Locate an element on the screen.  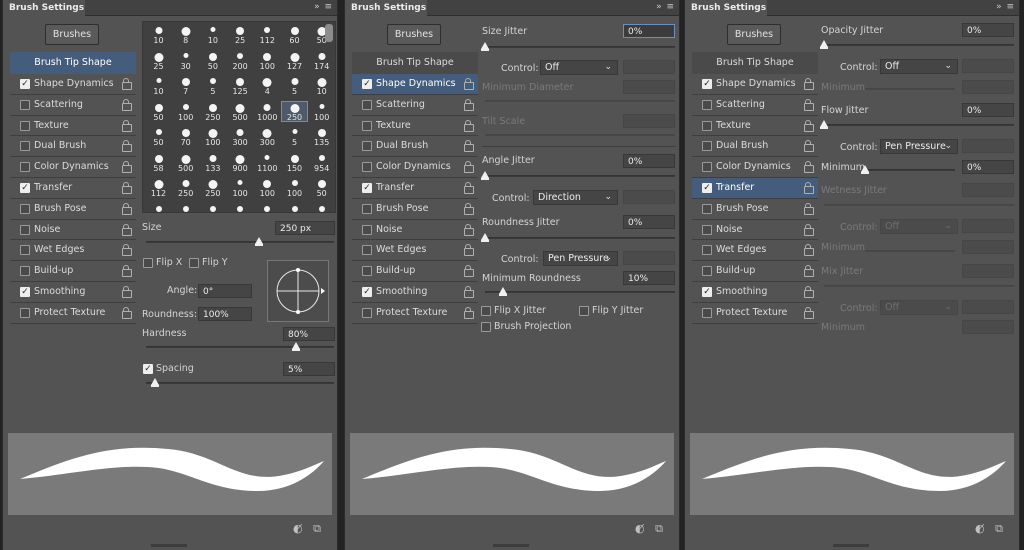
category-item: ✓ Smoothing is located at coordinates (415, 292).